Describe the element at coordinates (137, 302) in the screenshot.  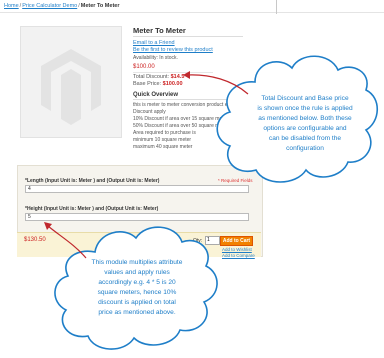
I see `bottom-callout-line: discount is applied on total` at that location.